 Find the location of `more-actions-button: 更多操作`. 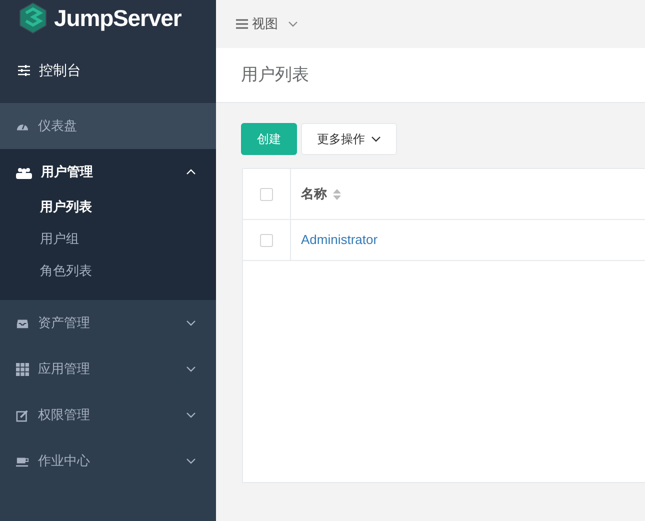

more-actions-button: 更多操作 is located at coordinates (349, 139).